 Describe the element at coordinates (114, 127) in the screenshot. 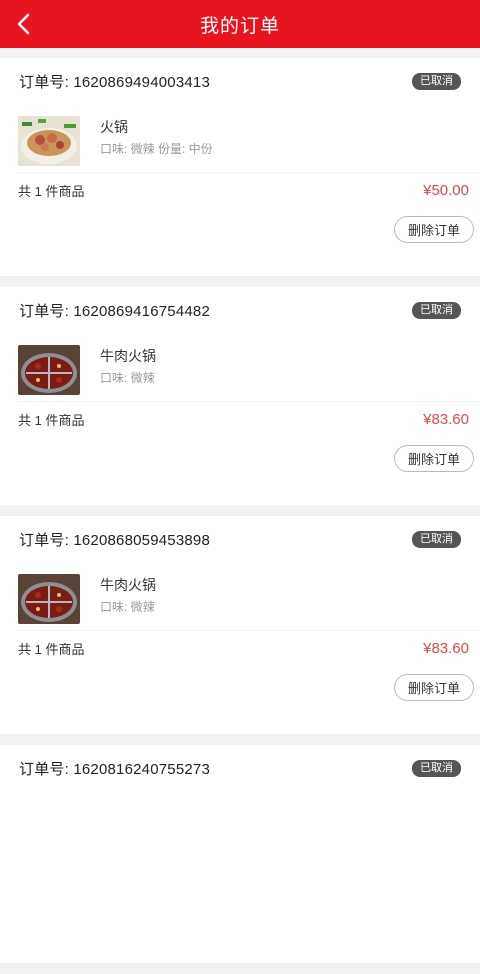

I see `item-name: 火锅` at that location.